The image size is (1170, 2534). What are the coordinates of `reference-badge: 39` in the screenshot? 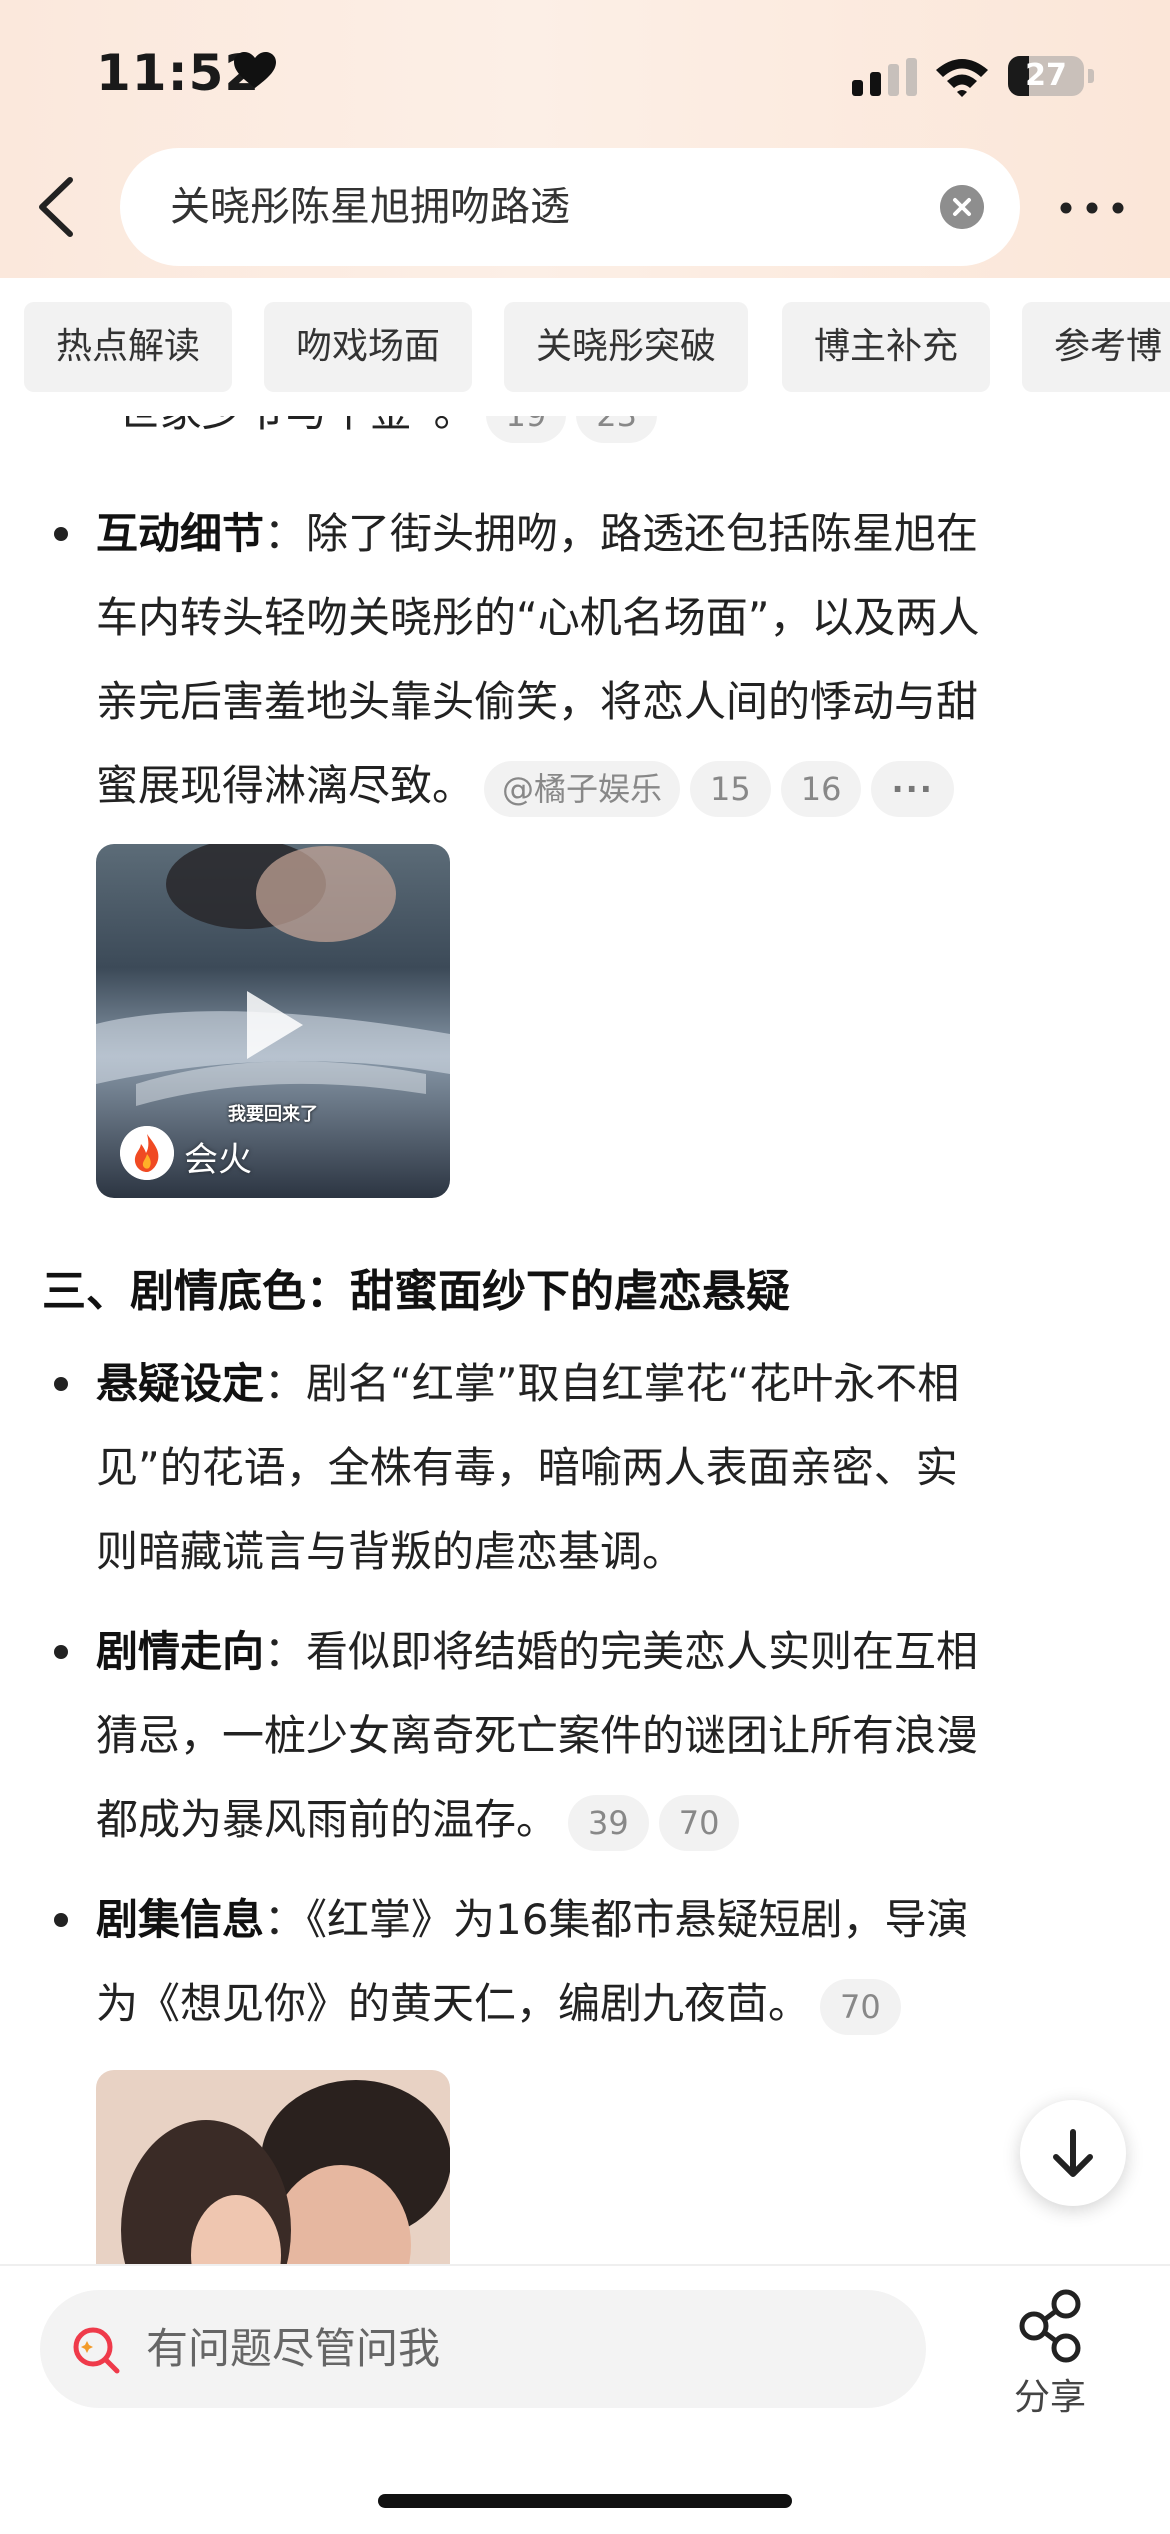 It's located at (608, 1822).